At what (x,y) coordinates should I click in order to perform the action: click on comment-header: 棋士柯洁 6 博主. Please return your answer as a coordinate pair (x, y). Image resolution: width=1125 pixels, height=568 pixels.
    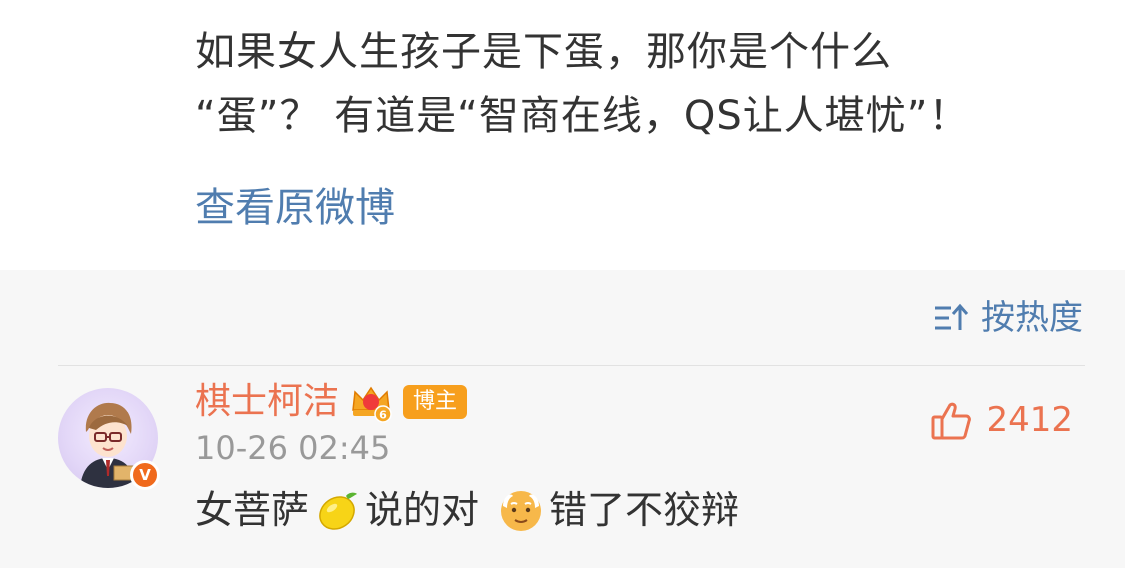
    Looking at the image, I should click on (331, 402).